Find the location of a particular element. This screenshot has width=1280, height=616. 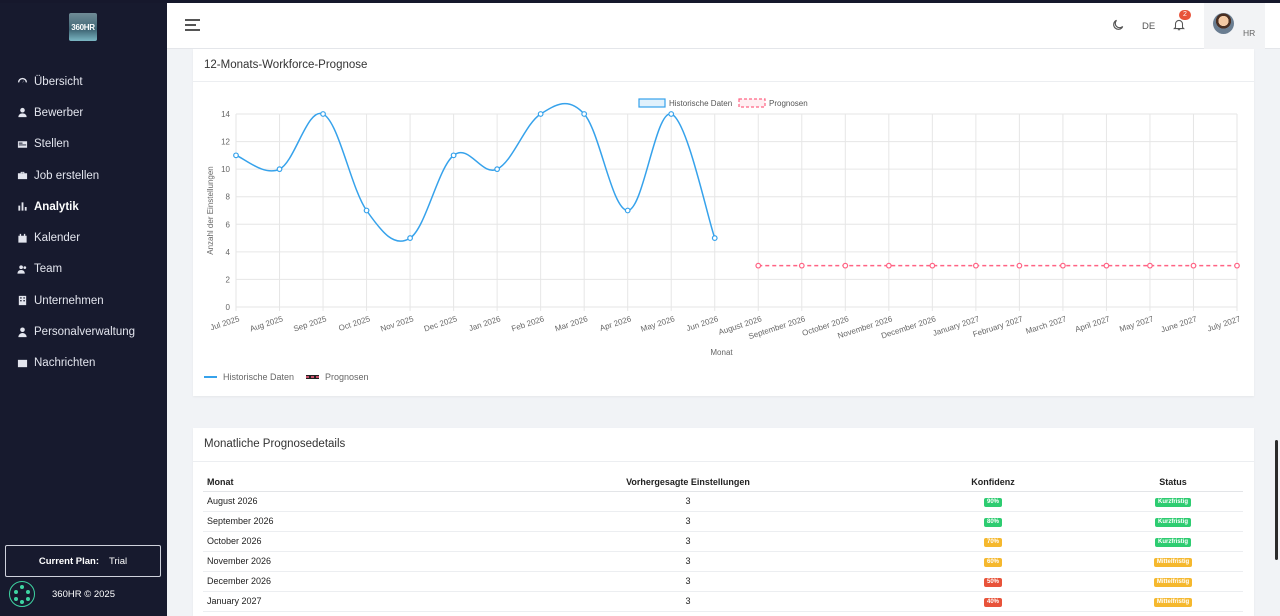

status-badge: Kurzfristig is located at coordinates (1173, 502).